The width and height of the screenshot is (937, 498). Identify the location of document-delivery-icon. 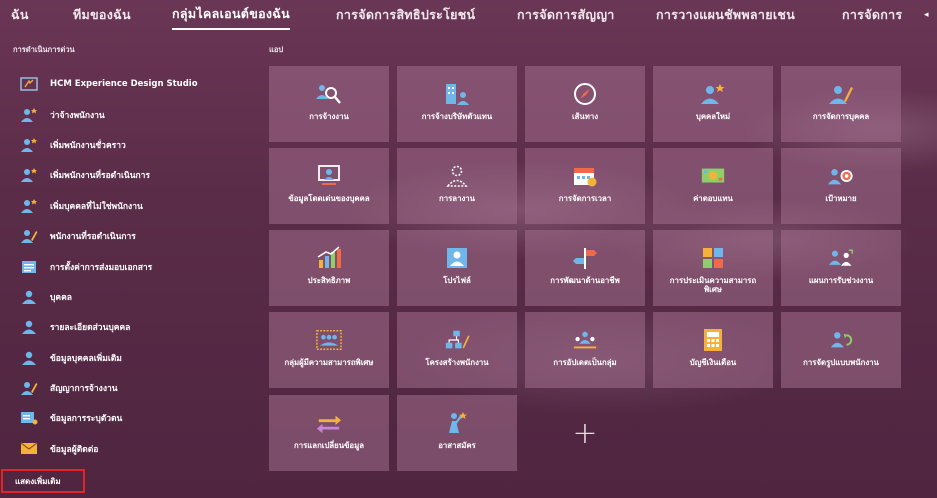
(29, 267).